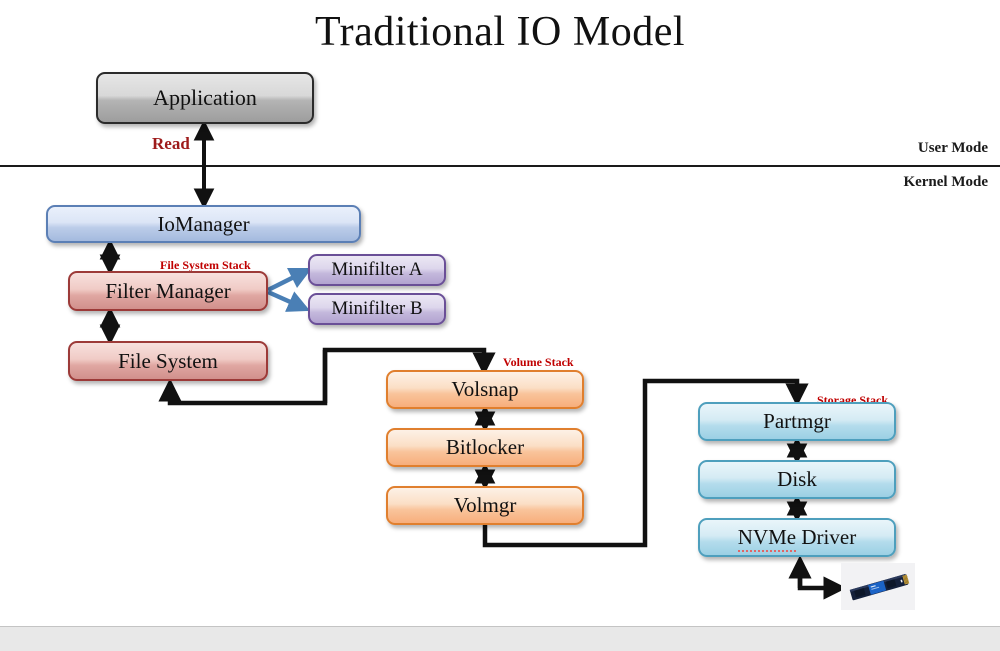 The image size is (1000, 651). Describe the element at coordinates (878, 586) in the screenshot. I see `ssd-device-image` at that location.